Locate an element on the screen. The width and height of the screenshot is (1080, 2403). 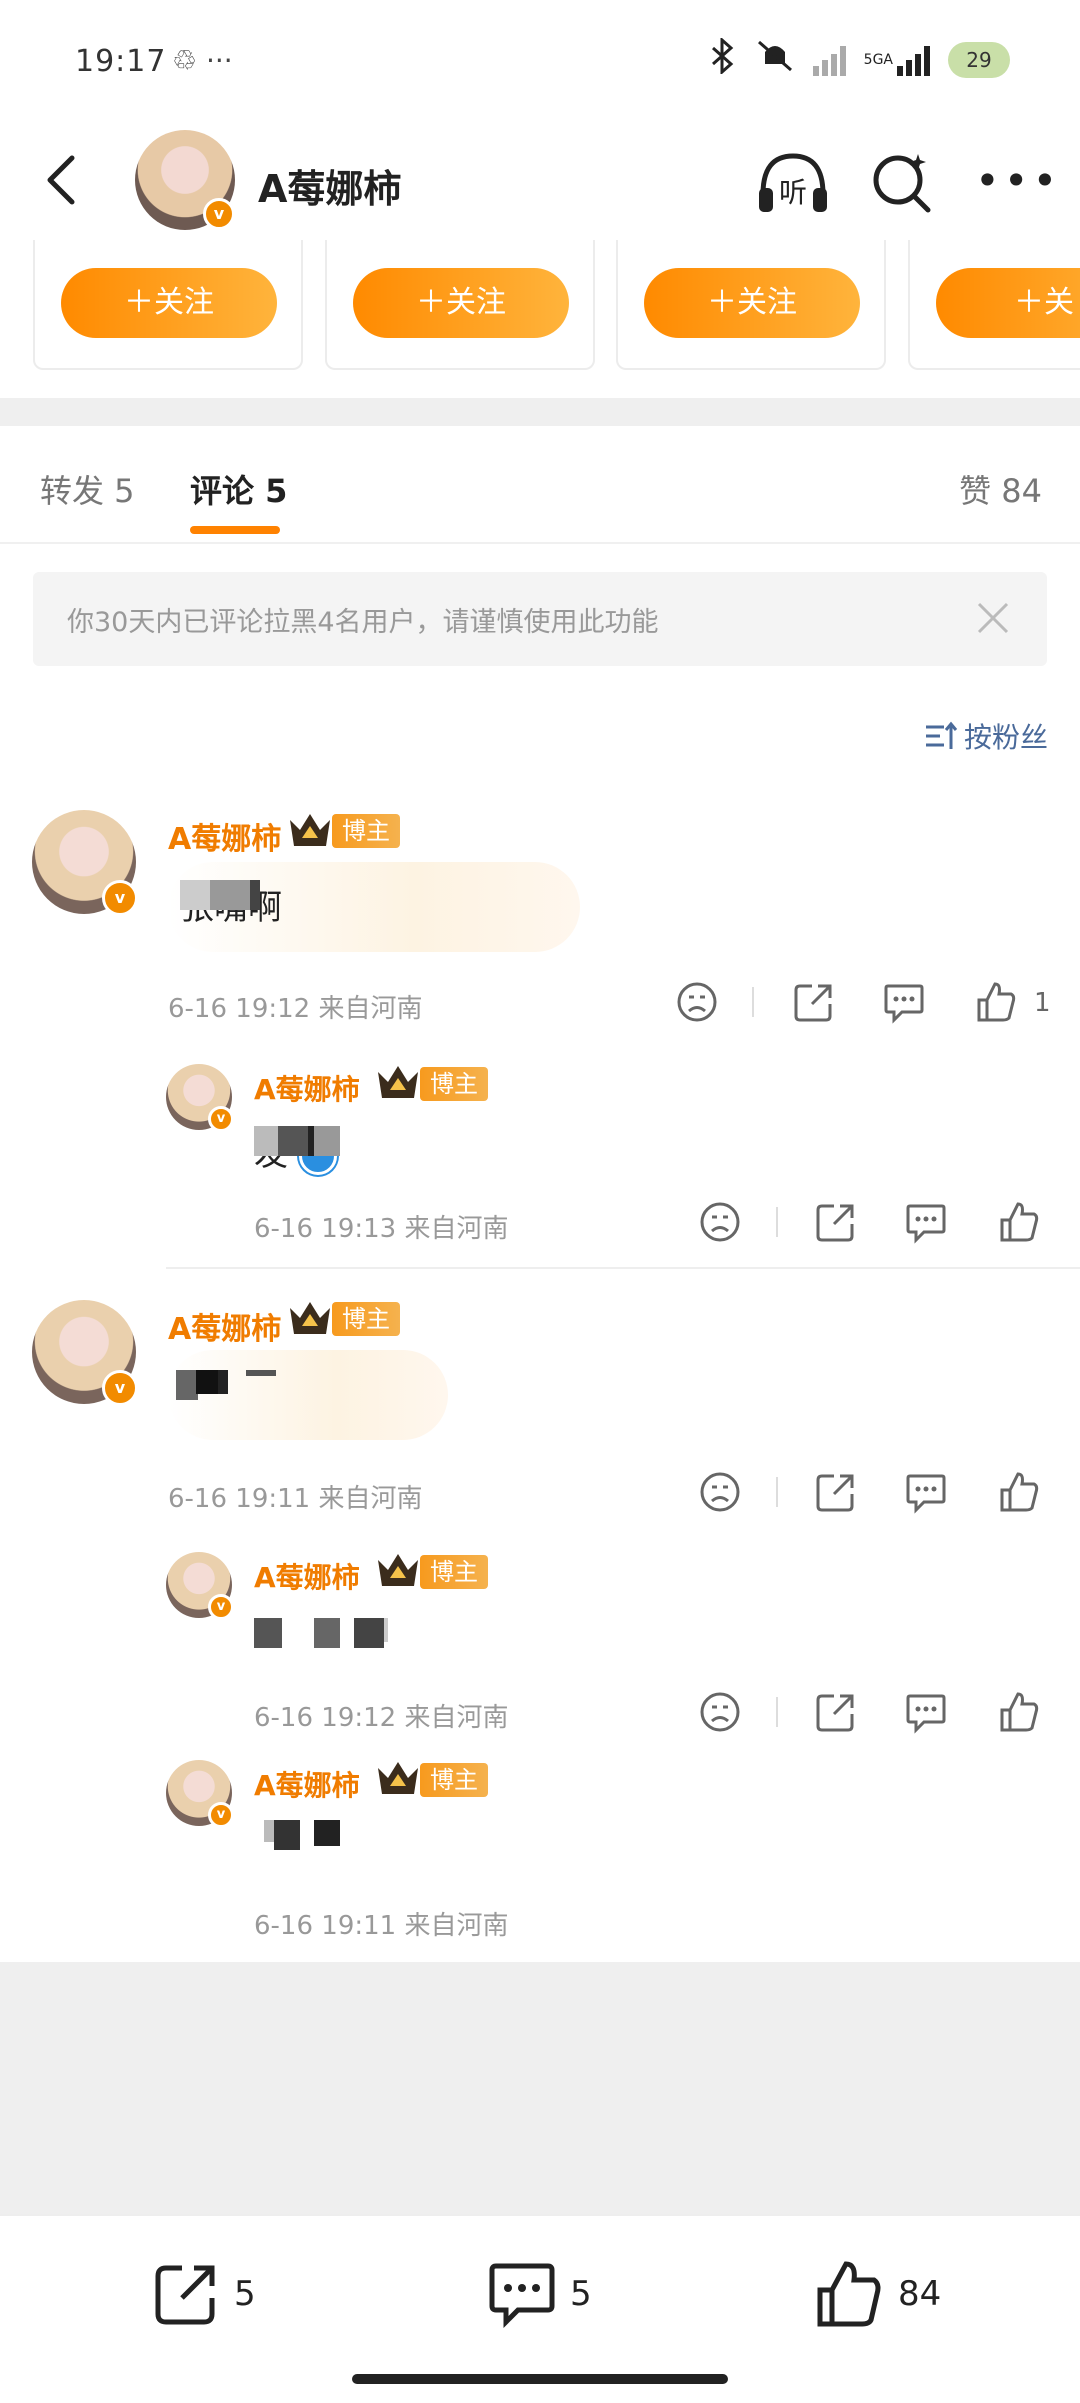
more-options-icon: ••• is located at coordinates (1018, 181).